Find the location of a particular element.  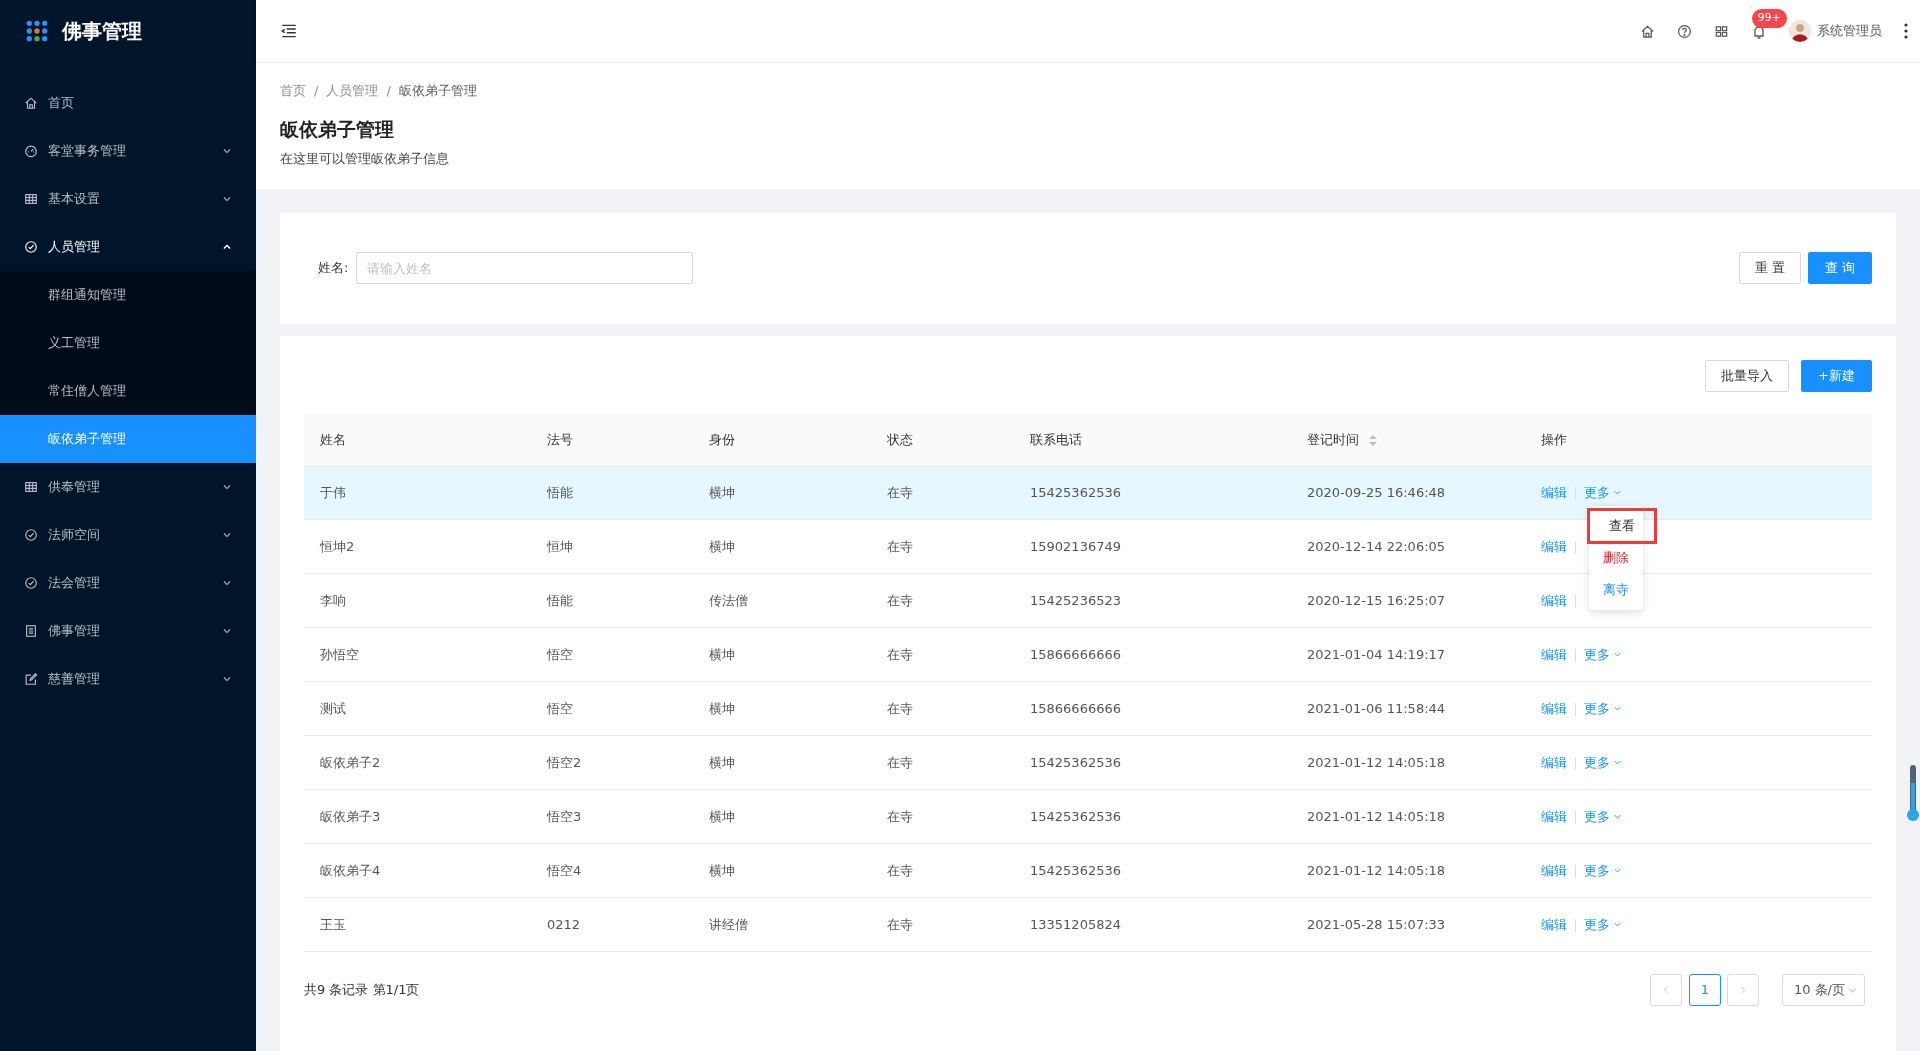

sidebar-subitem: 群组通知管理 is located at coordinates (128, 295).